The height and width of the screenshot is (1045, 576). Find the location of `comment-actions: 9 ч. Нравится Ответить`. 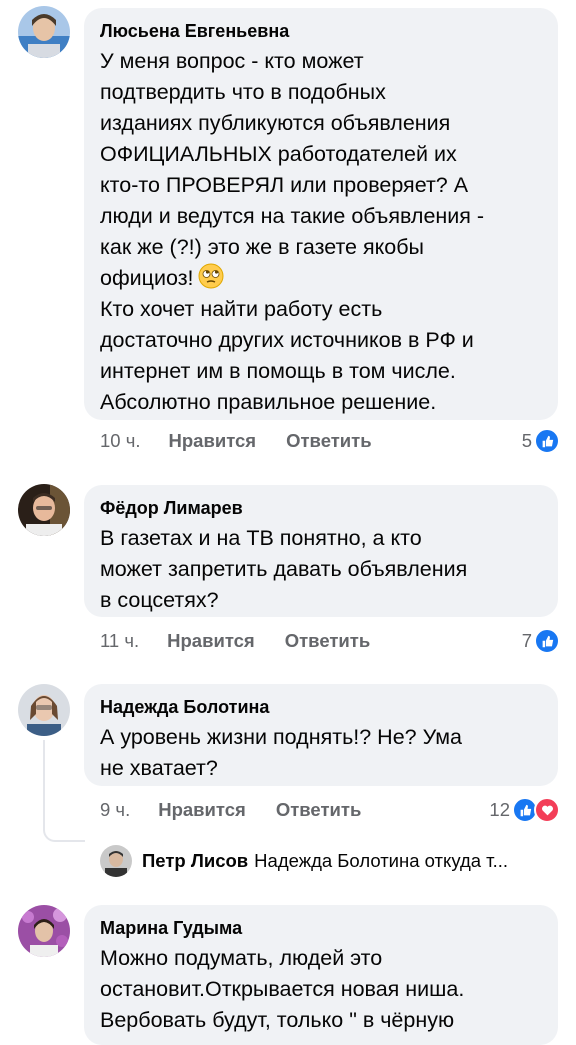

comment-actions: 9 ч. Нравится Ответить is located at coordinates (230, 810).